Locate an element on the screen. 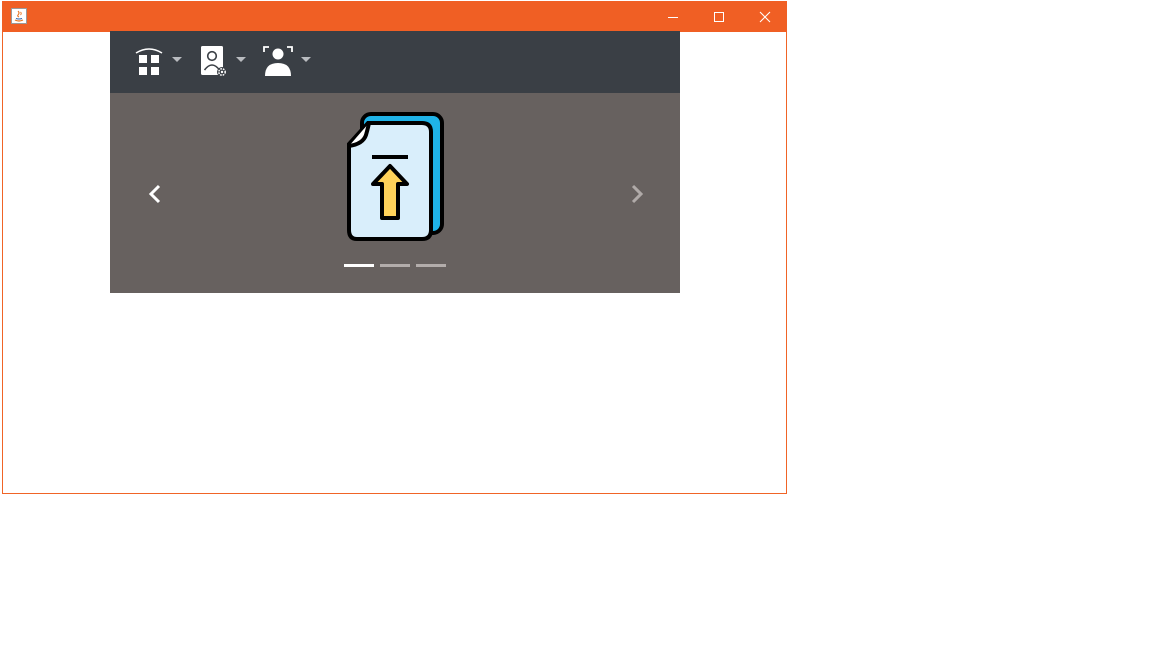 The height and width of the screenshot is (648, 1152). close-icon is located at coordinates (765, 16).